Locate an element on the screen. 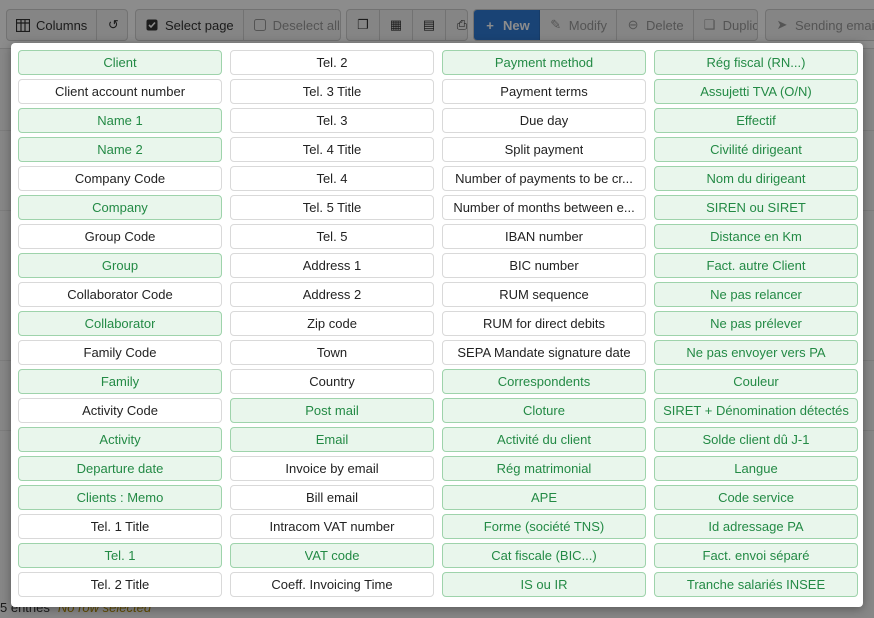 This screenshot has width=874, height=618. column-toggle-button: Coeff. Invoicing Time is located at coordinates (332, 584).